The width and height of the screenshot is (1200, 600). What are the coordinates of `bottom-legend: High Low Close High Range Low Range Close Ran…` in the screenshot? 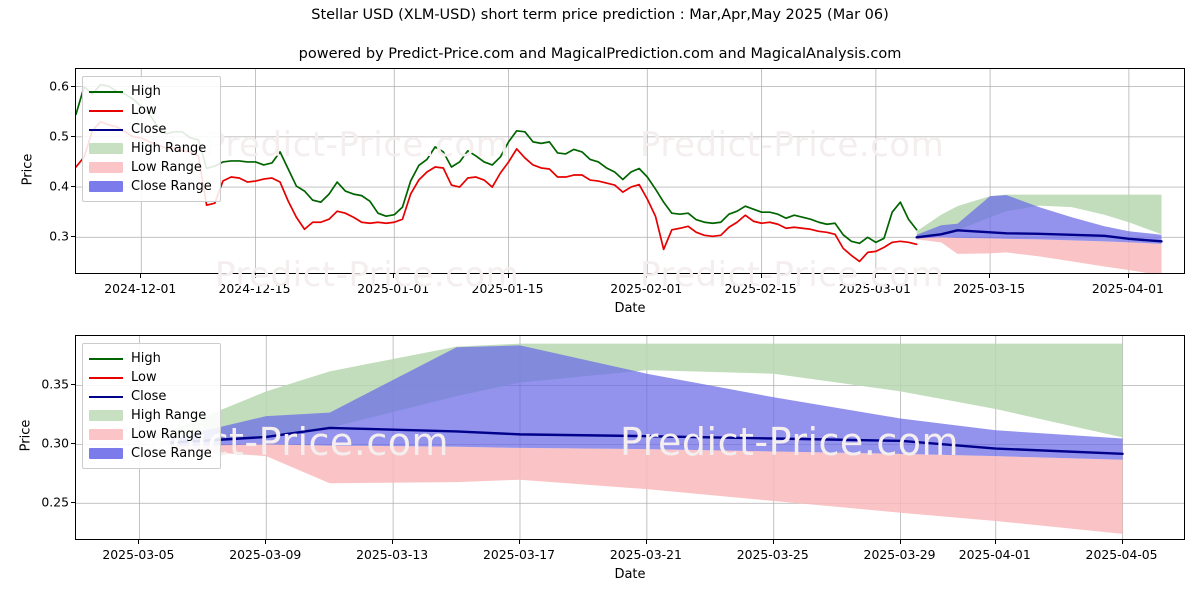 It's located at (151, 406).